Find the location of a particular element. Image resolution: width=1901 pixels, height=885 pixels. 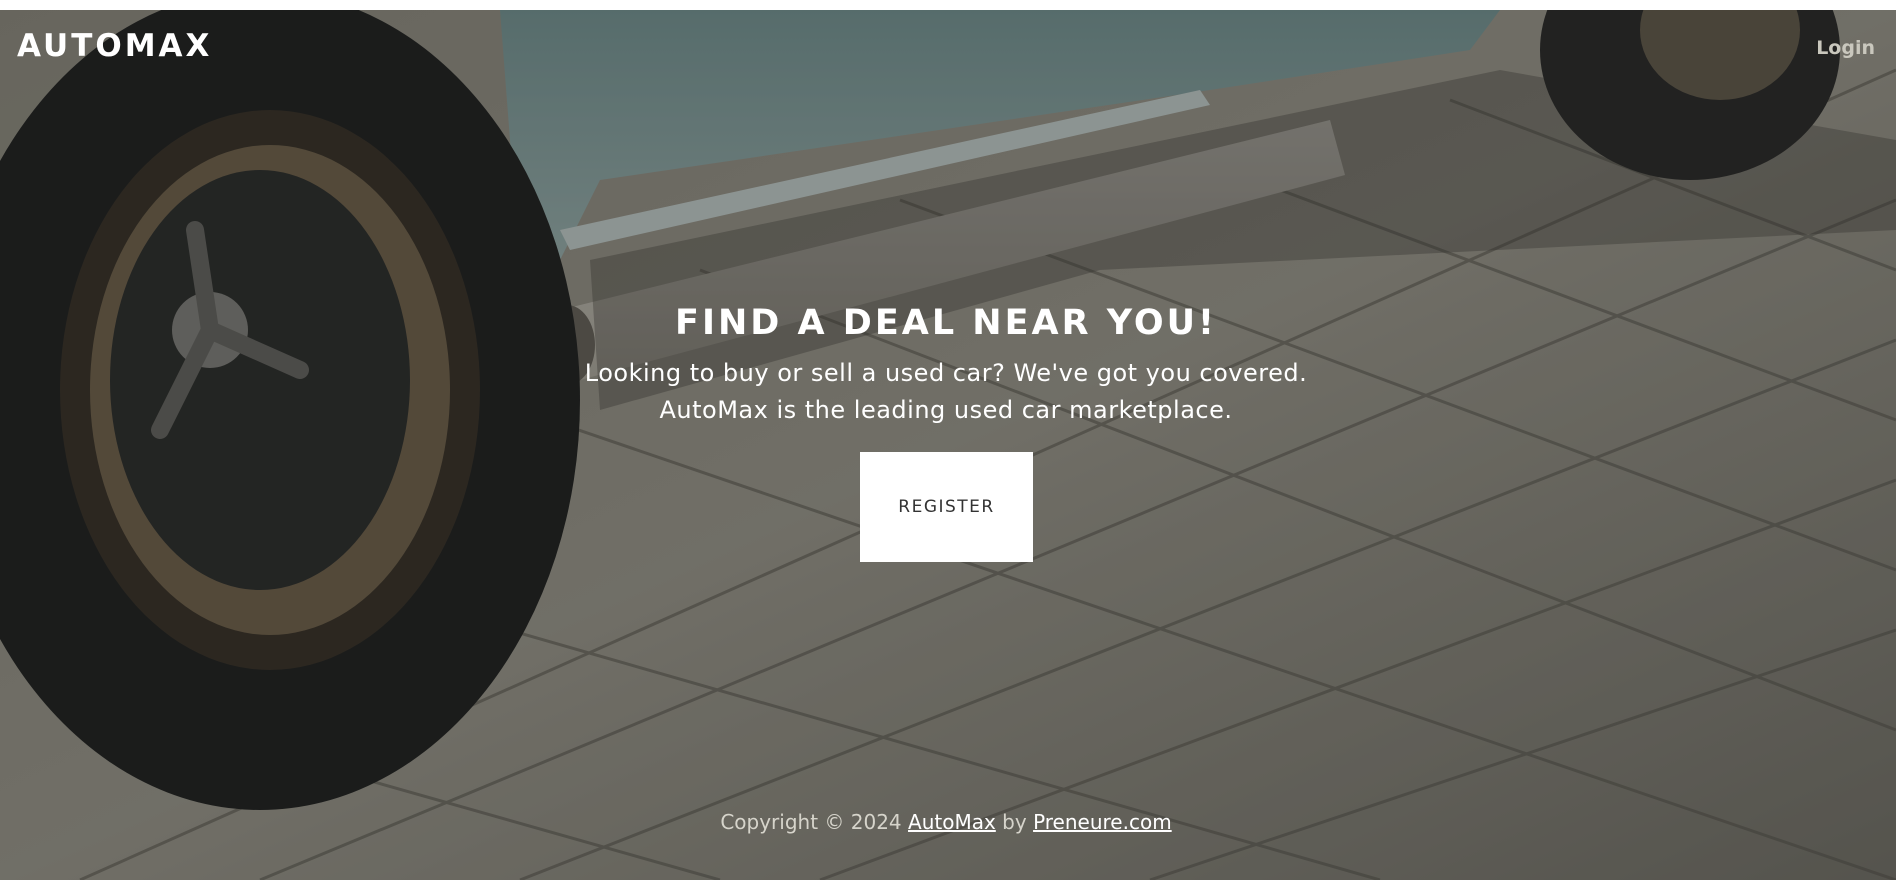

brand-logo-link: AUTOMAX is located at coordinates (114, 46).